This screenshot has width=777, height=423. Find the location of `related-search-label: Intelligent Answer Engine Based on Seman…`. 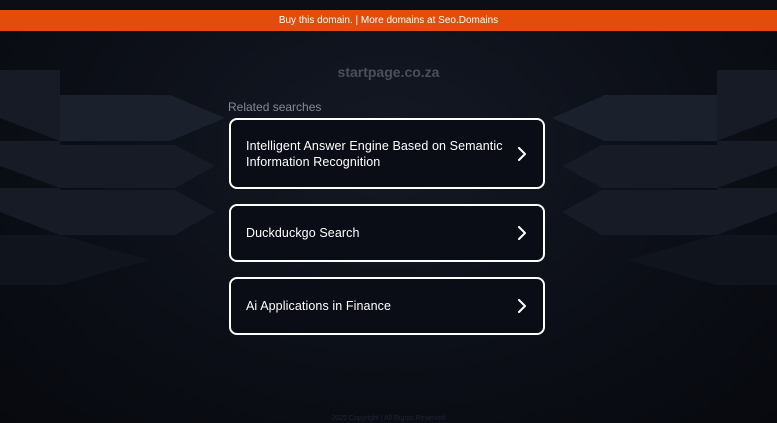

related-search-label: Intelligent Answer Engine Based on Seman… is located at coordinates (374, 153).